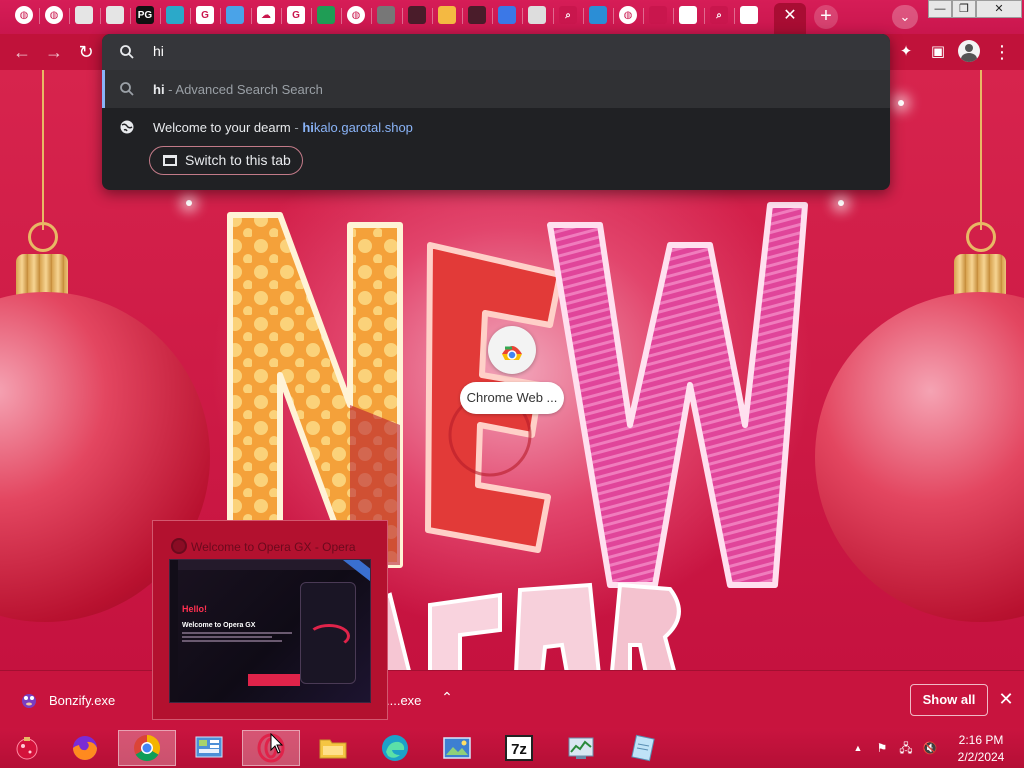 Image resolution: width=1024 pixels, height=768 pixels. What do you see at coordinates (981, 740) in the screenshot?
I see `clock-time: 2:16 PM` at bounding box center [981, 740].